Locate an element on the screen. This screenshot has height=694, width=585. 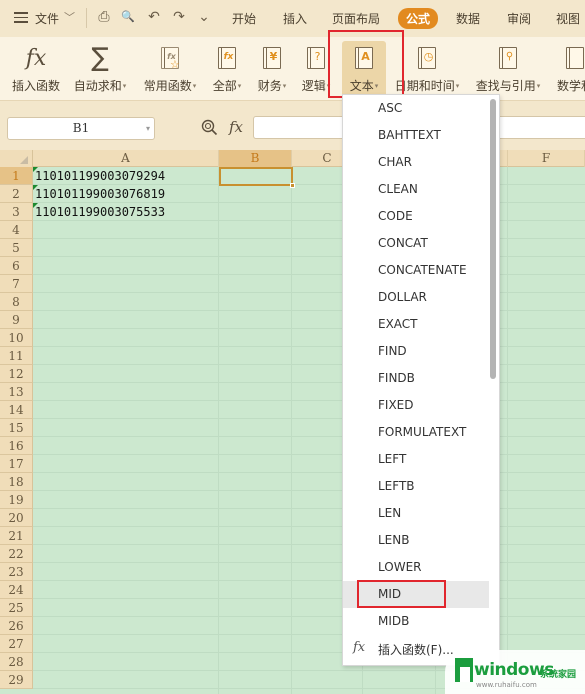
print-preview-icon: 🔍 is located at coordinates (128, 17).